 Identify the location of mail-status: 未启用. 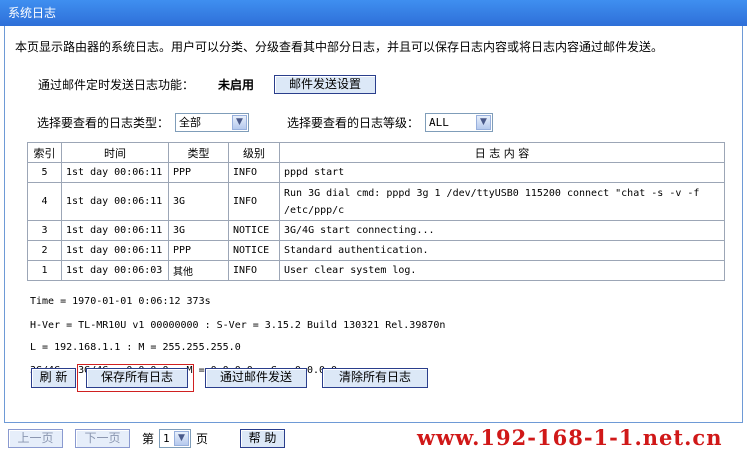
(236, 84).